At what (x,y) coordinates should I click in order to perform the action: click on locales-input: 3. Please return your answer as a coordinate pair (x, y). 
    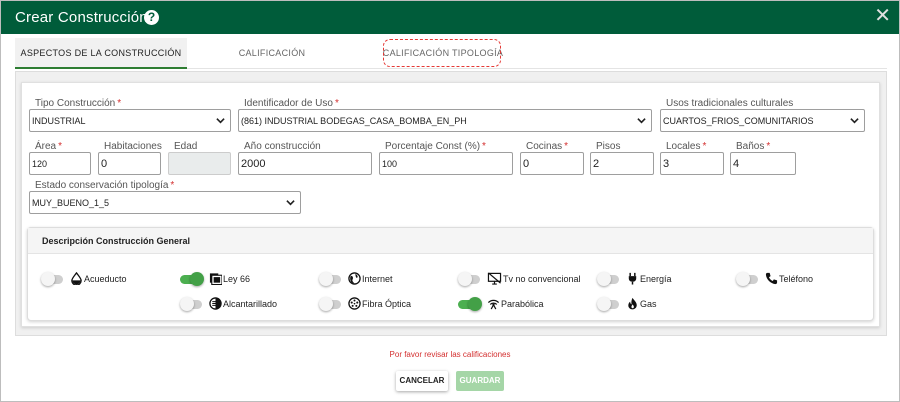
    Looking at the image, I should click on (692, 163).